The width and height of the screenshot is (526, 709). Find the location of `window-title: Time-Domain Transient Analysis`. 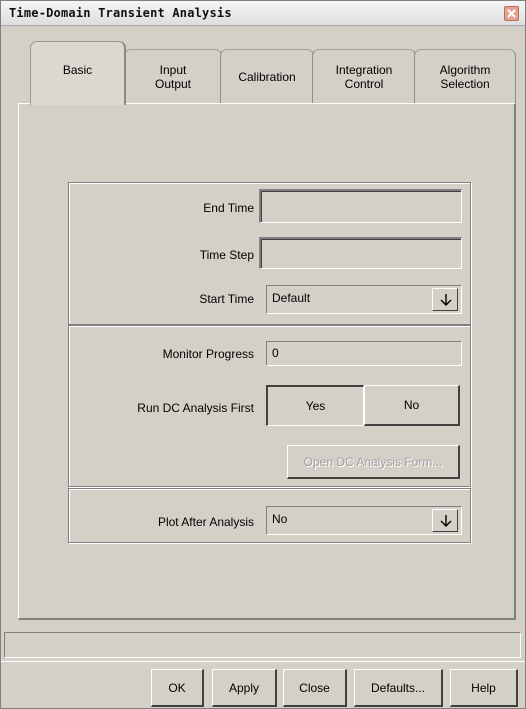

window-title: Time-Domain Transient Analysis is located at coordinates (120, 13).